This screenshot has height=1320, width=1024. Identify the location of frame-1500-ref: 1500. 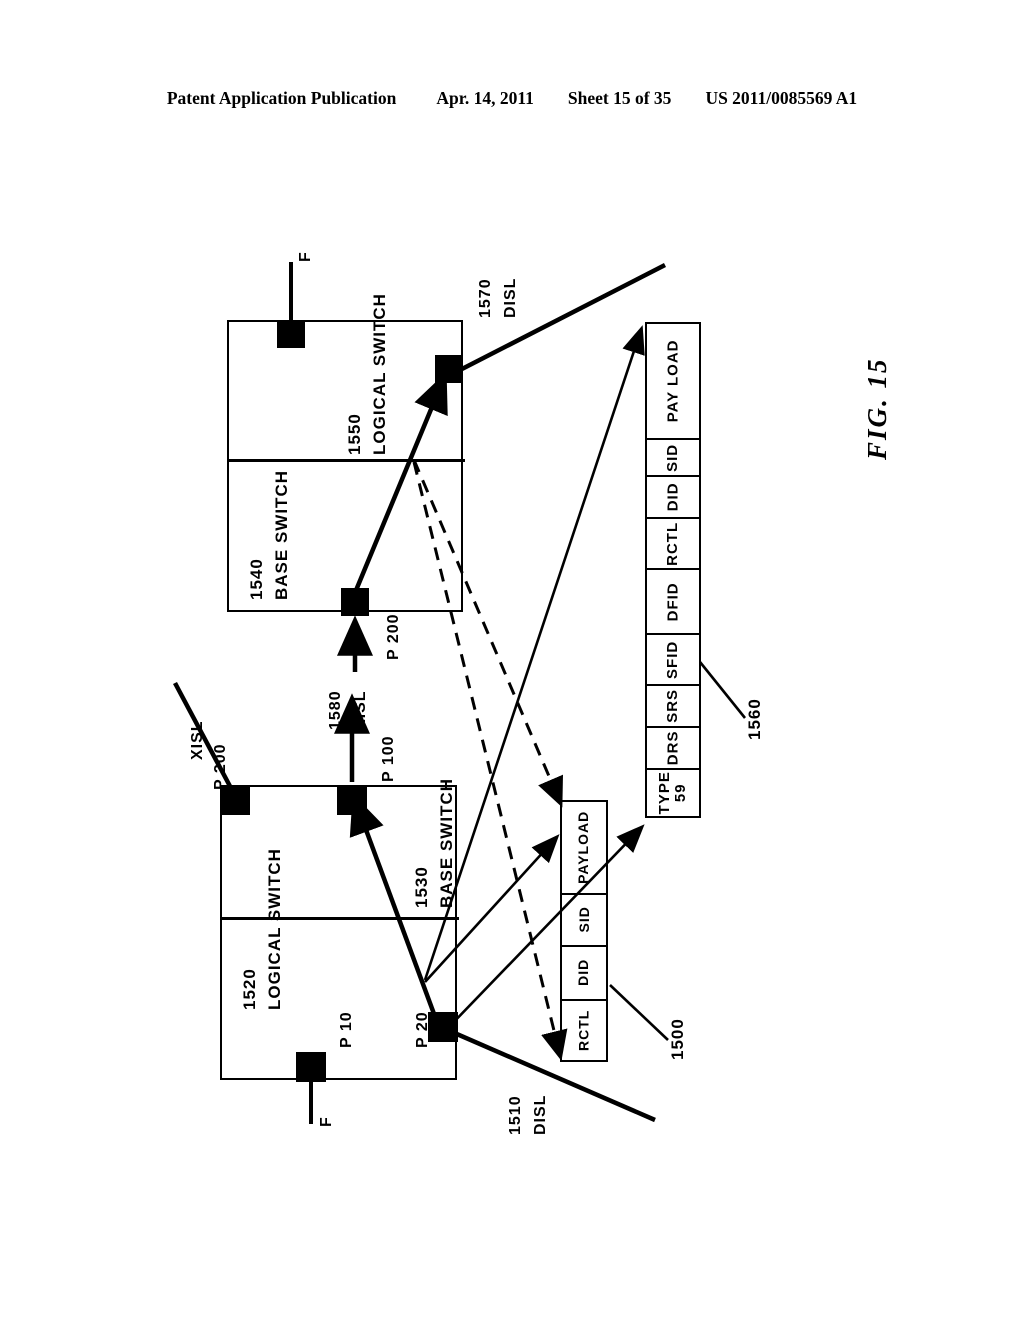
(677, 1039).